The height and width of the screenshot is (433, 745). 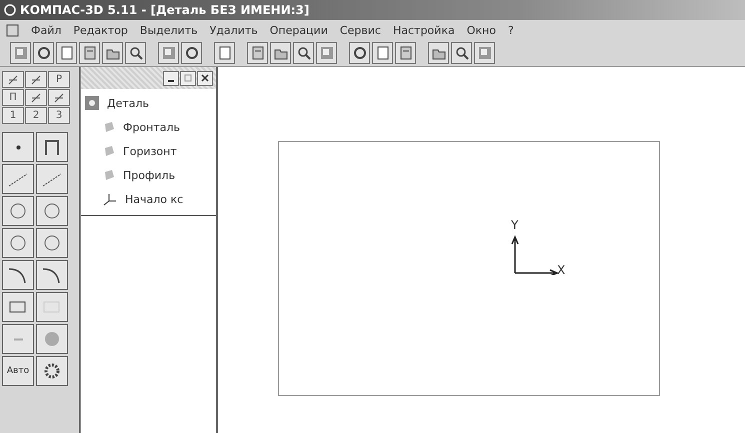 I want to click on close-icon, so click(x=205, y=78).